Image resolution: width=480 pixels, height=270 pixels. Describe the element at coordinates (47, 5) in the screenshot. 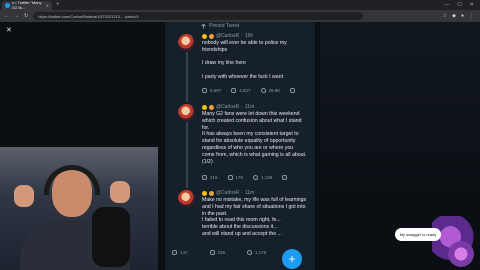

I see `tab-close-icon: ✕` at that location.